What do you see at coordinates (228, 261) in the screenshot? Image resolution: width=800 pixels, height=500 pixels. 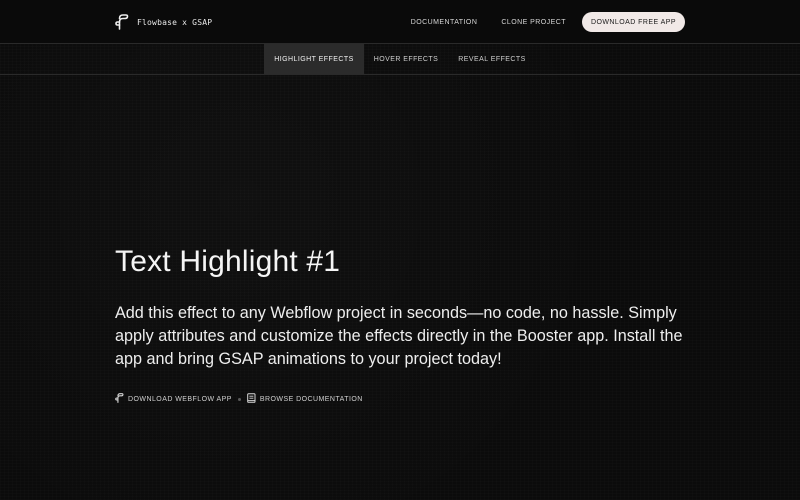 I see `hero-title: Text Highlight #1` at bounding box center [228, 261].